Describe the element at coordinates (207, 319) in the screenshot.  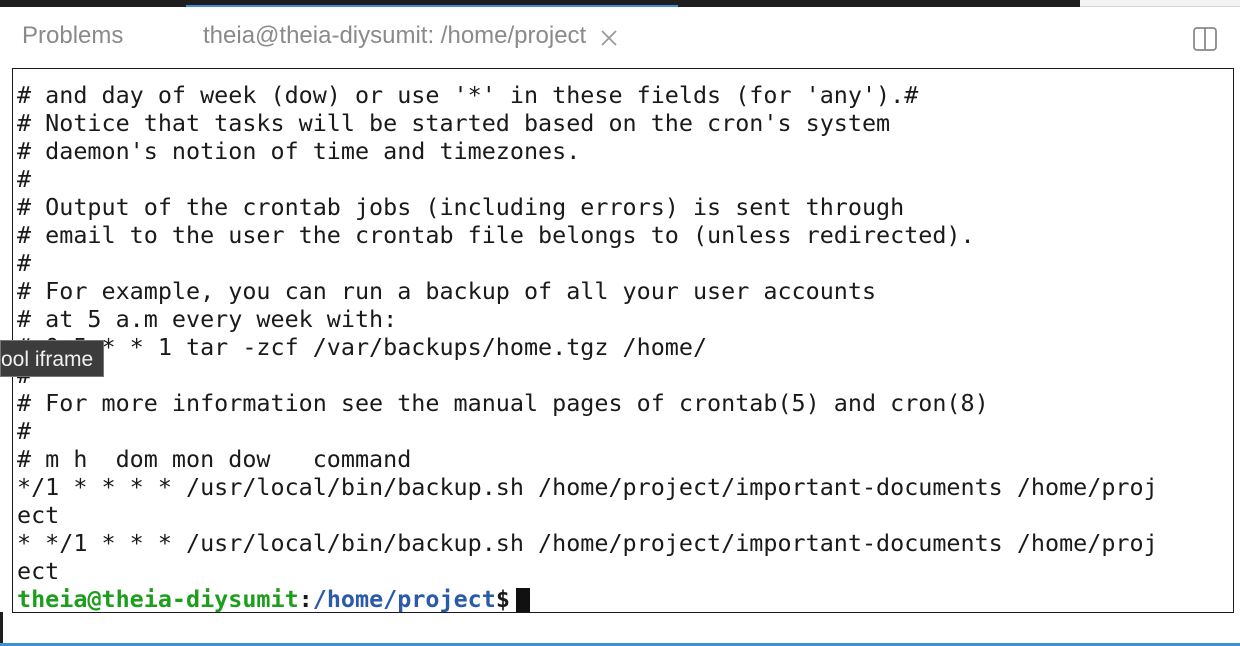
I see `terminal-line: # at 5 a.m every week with:` at that location.